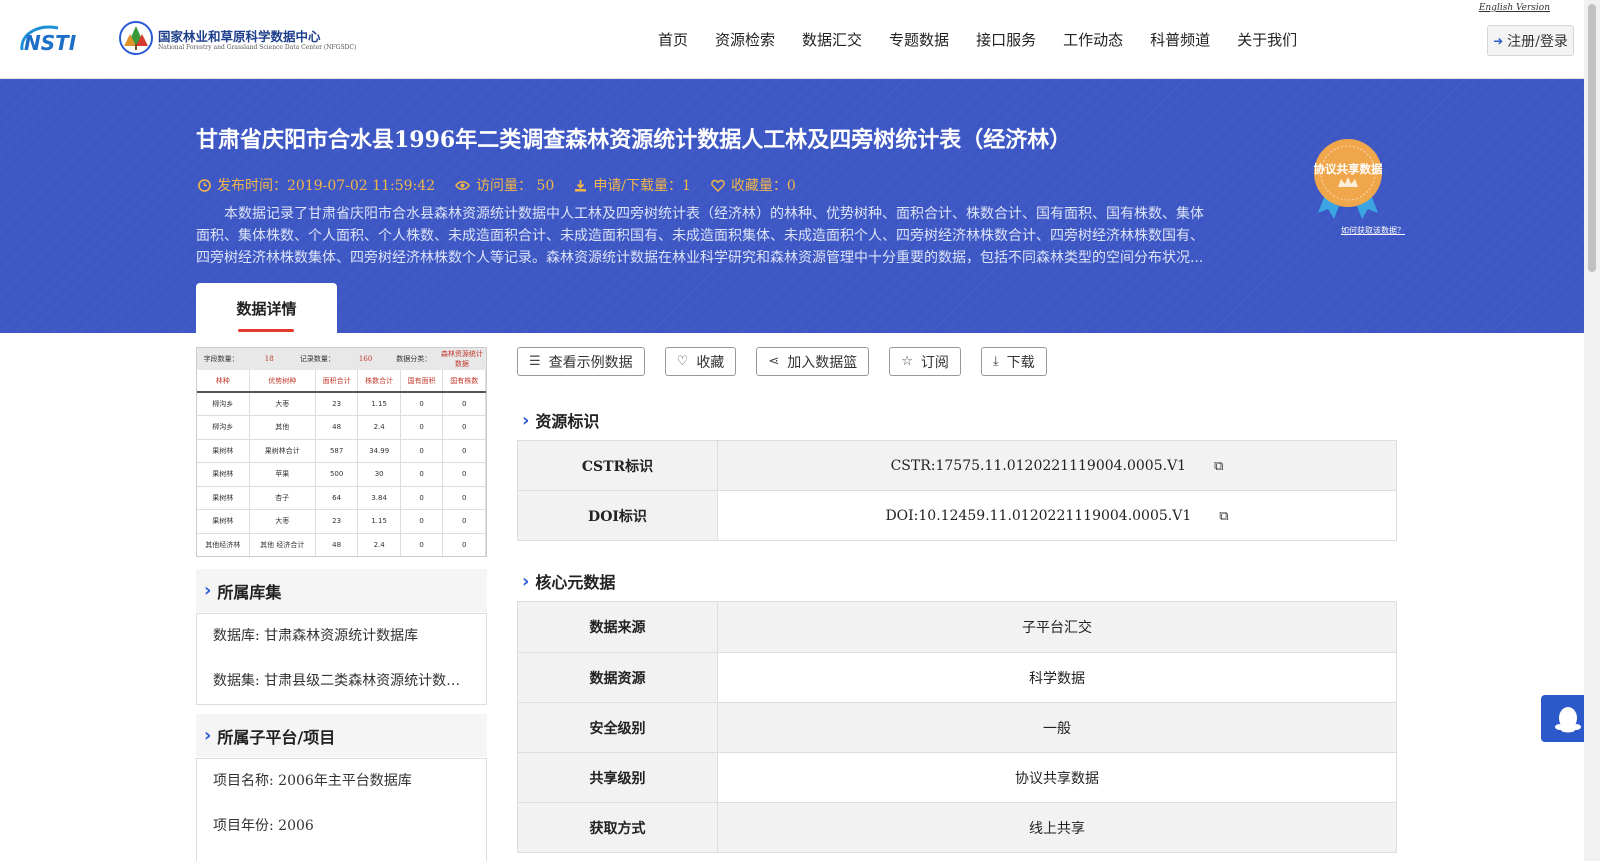 The width and height of the screenshot is (1600, 861). I want to click on agreement-share-badge-icon: 协议共享数据, so click(1348, 179).